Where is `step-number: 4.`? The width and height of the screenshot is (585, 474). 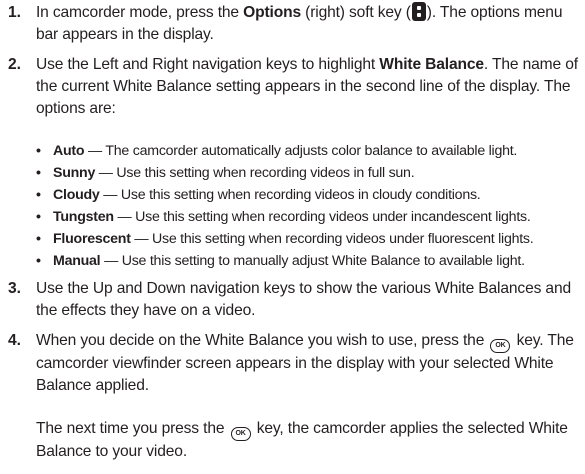 step-number: 4. is located at coordinates (15, 340).